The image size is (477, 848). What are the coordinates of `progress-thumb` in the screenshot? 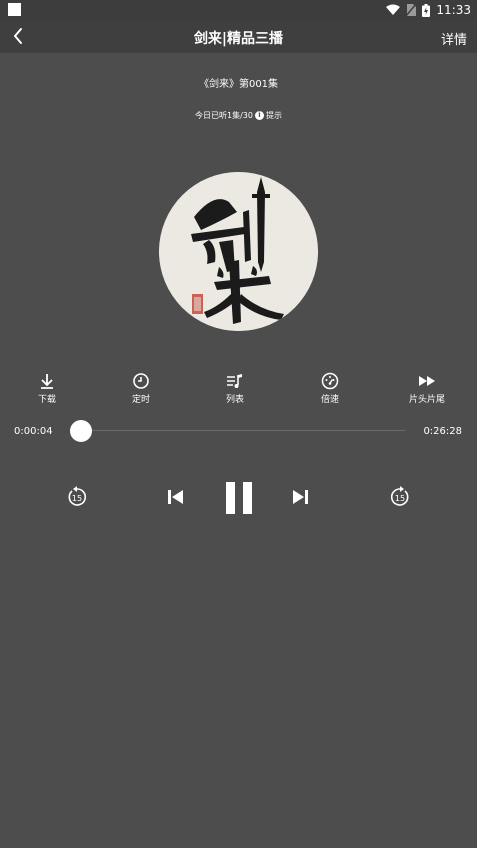 It's located at (81, 431).